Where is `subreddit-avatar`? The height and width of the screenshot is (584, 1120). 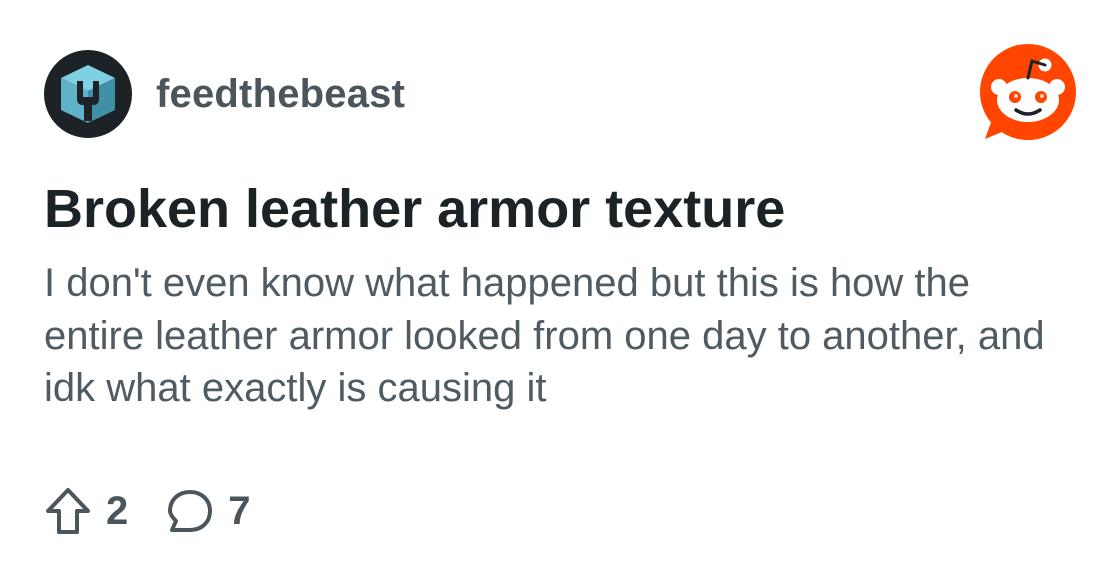
subreddit-avatar is located at coordinates (88, 94).